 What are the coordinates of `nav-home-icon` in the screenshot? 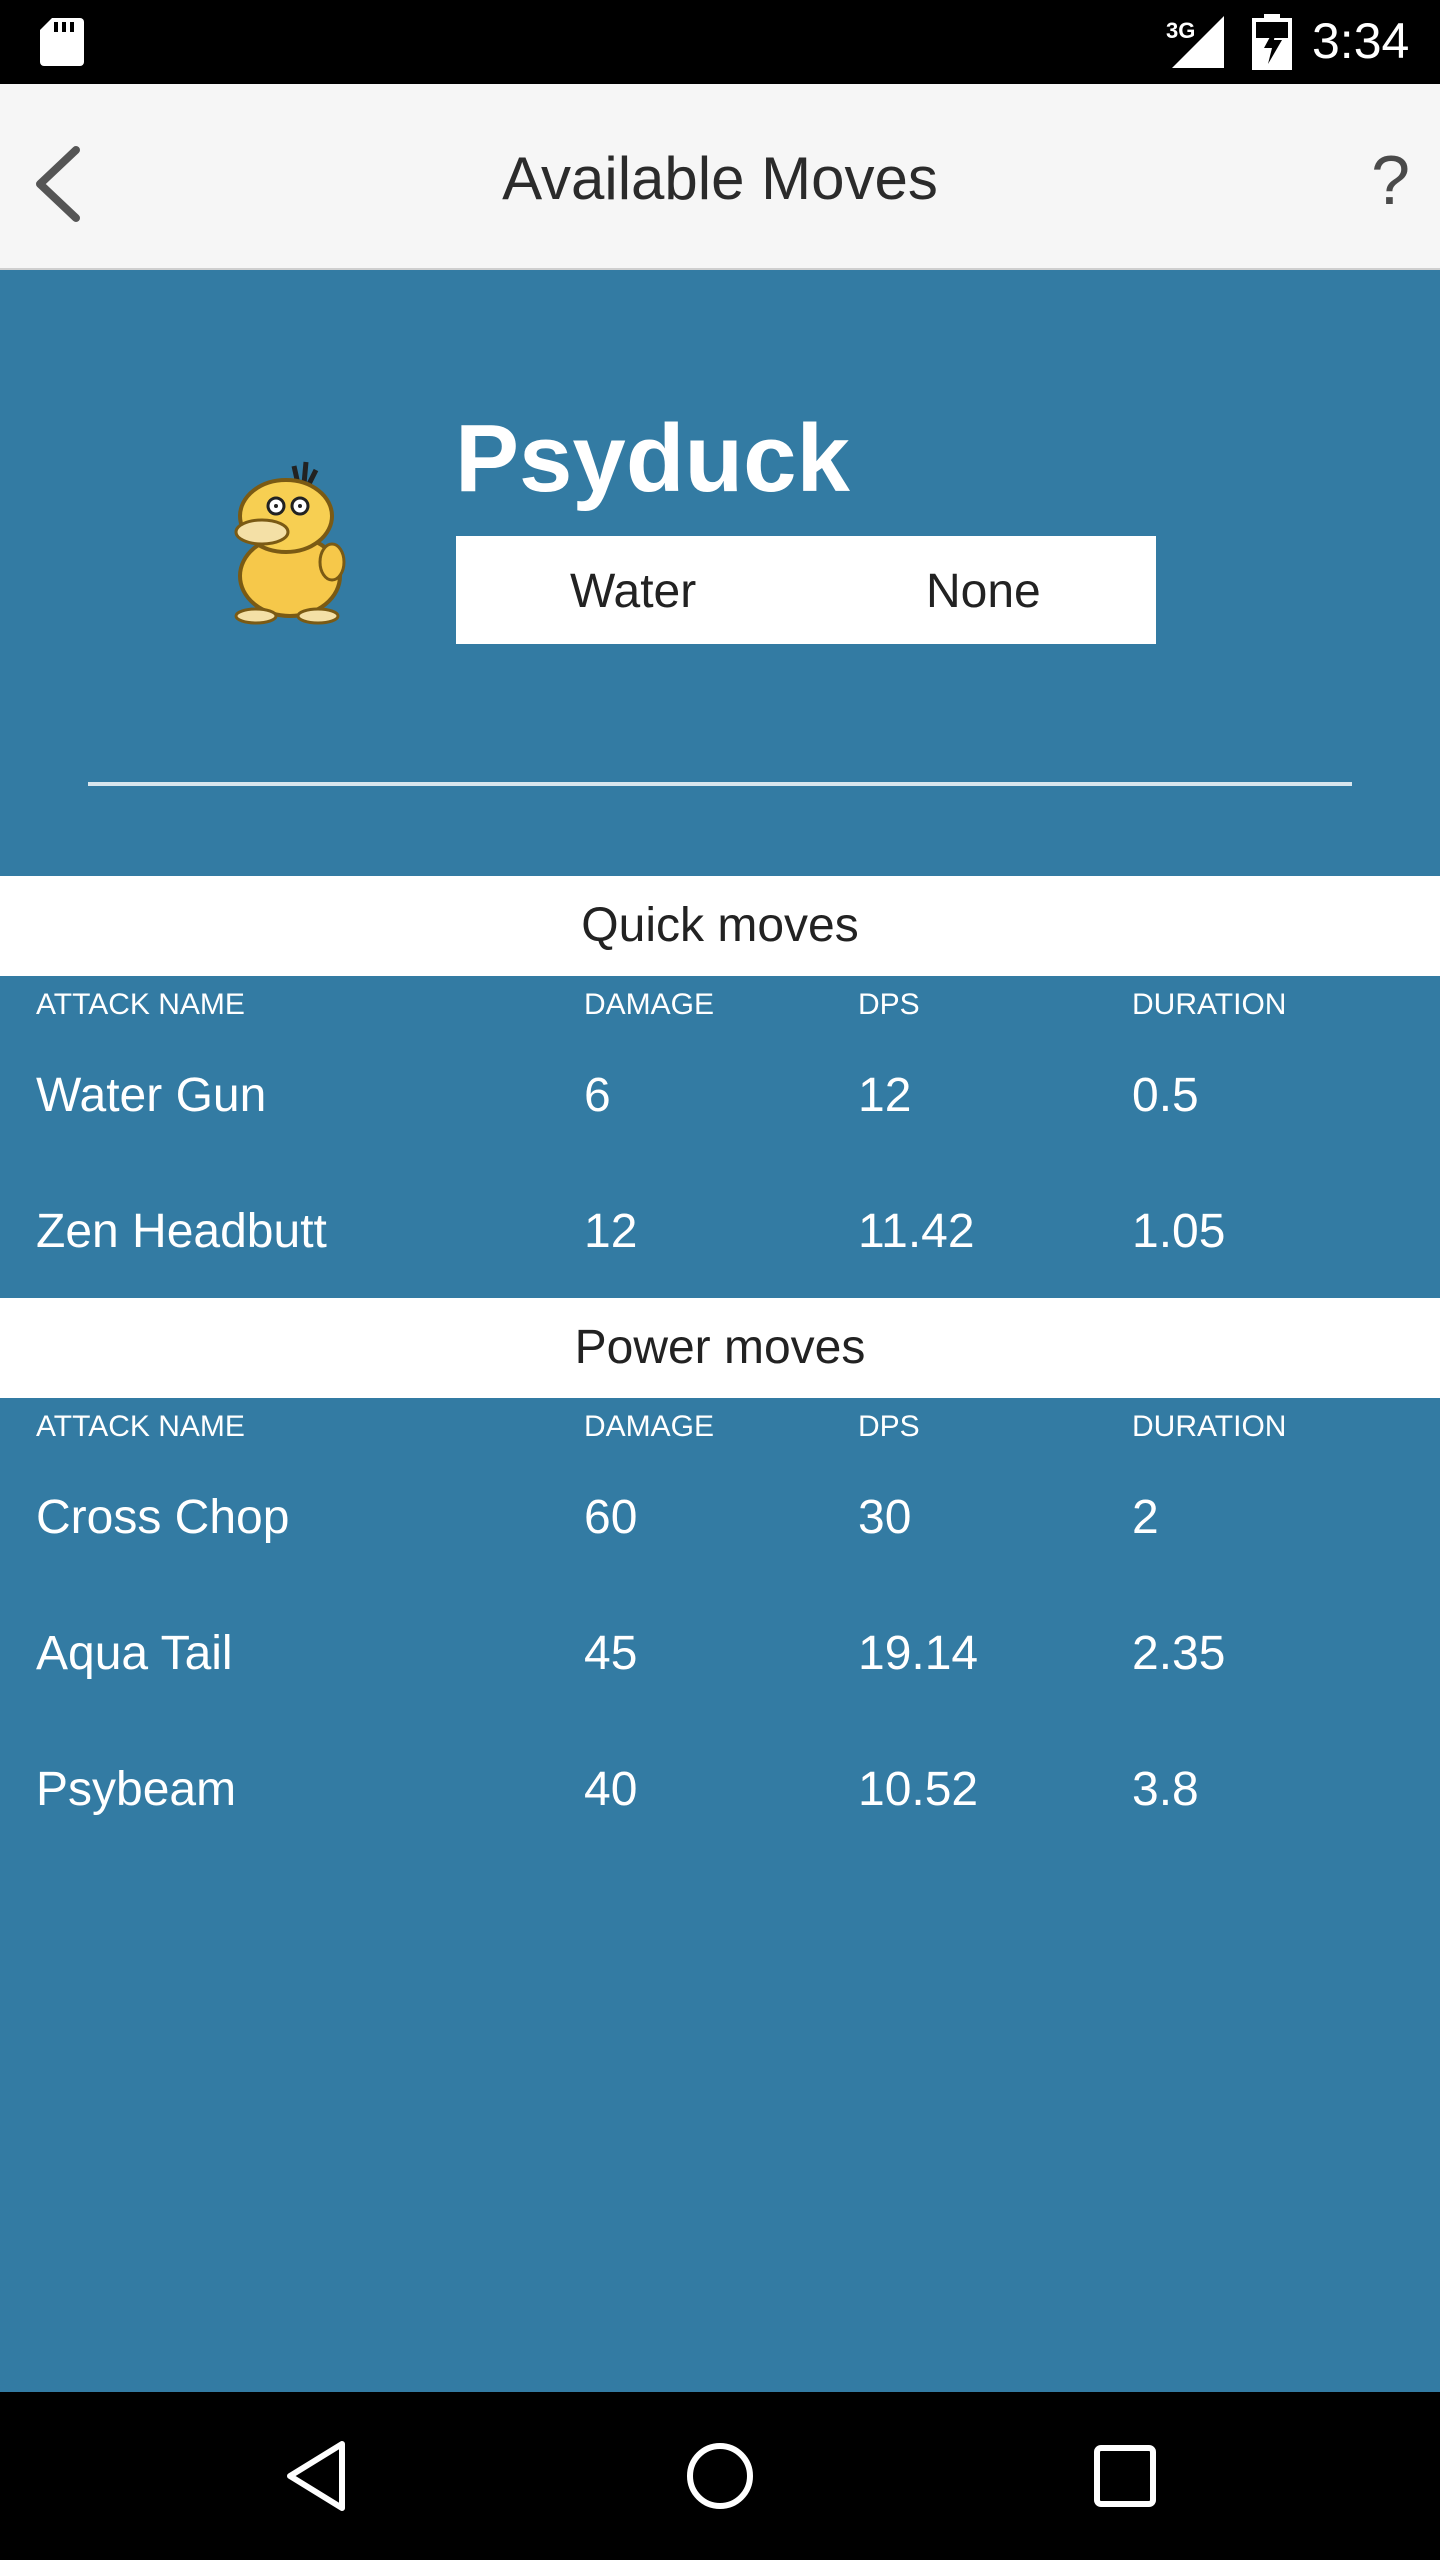 It's located at (720, 2476).